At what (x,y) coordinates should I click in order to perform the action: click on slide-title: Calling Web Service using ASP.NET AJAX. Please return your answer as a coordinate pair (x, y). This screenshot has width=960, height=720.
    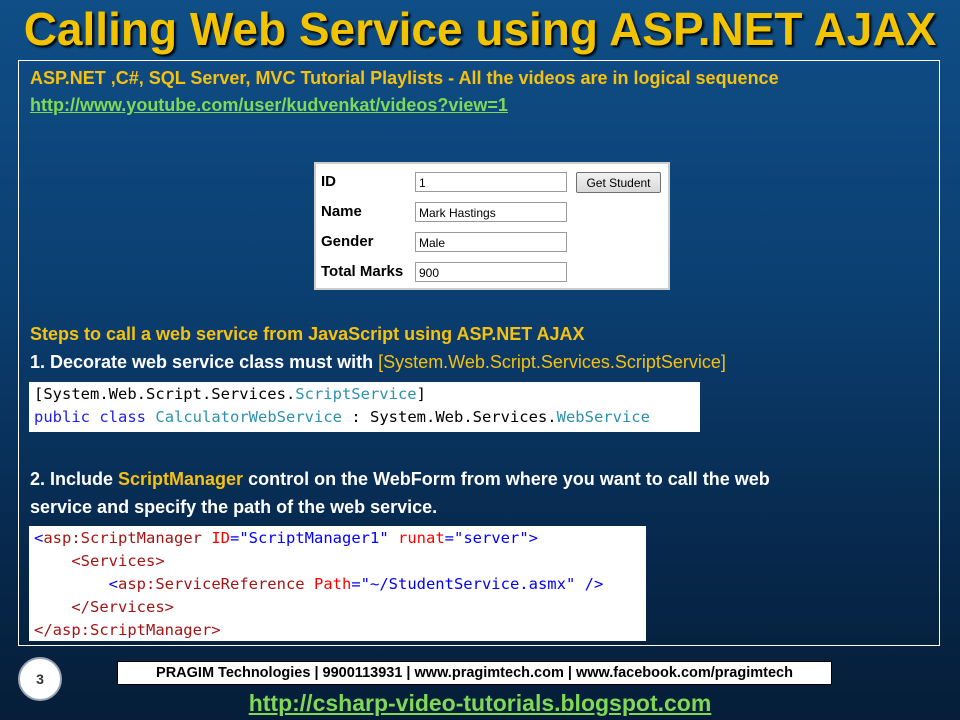
    Looking at the image, I should click on (480, 29).